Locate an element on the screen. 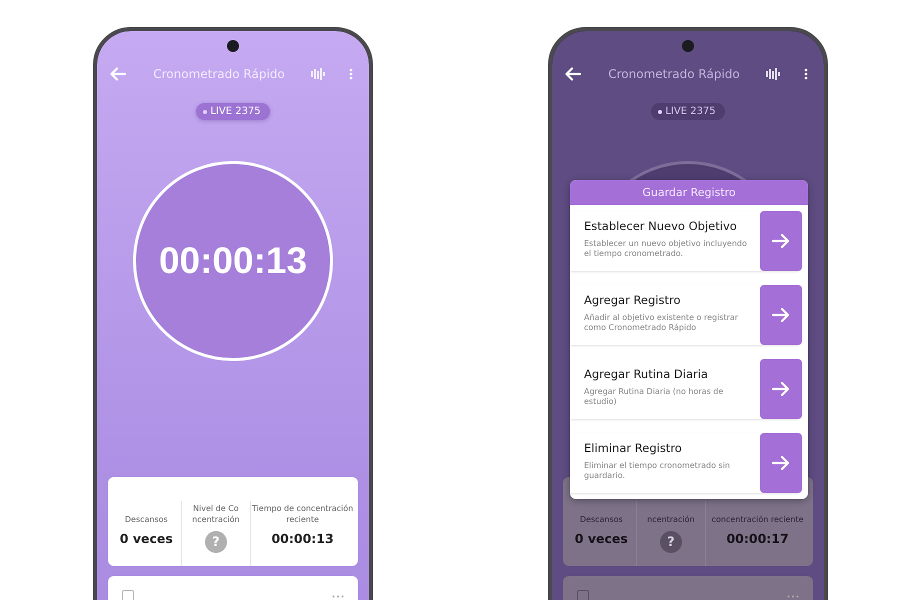 The image size is (900, 600). option-card: Eliminar Registro Eliminar el tiempo cronometrado sin guardario. is located at coordinates (686, 463).